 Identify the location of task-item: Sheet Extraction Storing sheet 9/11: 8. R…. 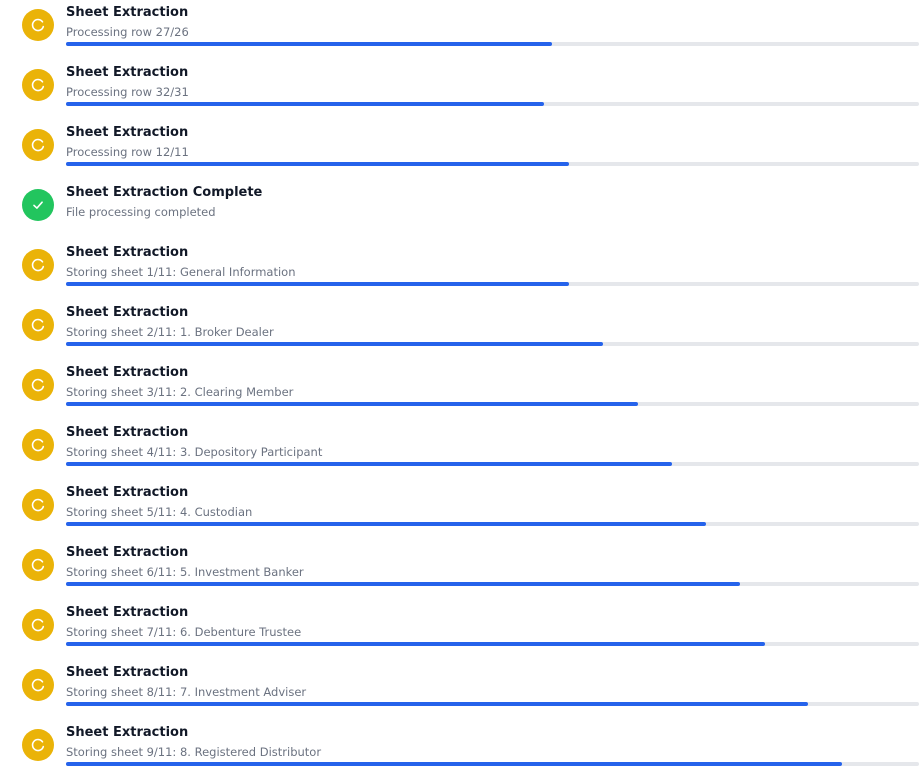
(459, 746).